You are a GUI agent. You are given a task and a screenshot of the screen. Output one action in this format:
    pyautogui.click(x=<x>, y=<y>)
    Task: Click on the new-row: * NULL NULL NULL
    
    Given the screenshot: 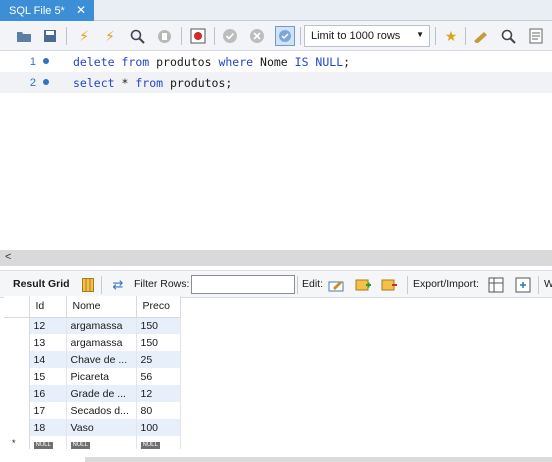 What is the action you would take?
    pyautogui.click(x=92, y=442)
    